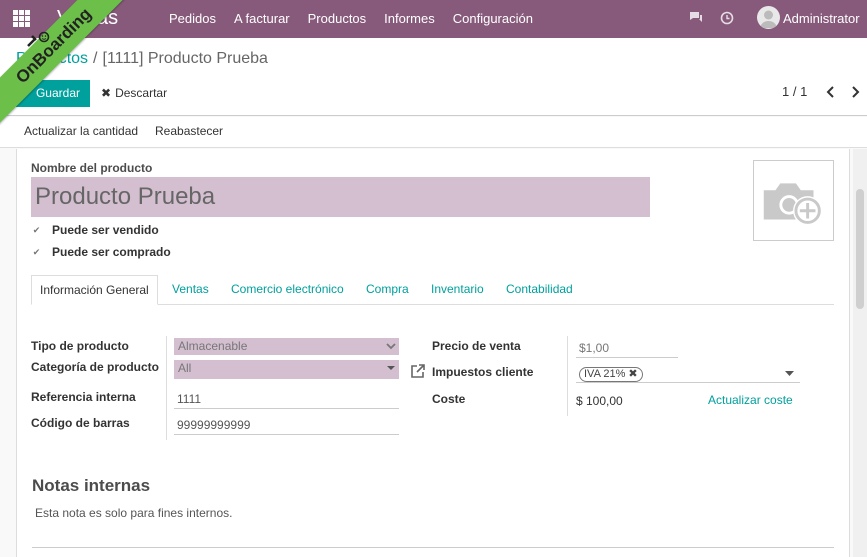 Image resolution: width=867 pixels, height=557 pixels. Describe the element at coordinates (449, 399) in the screenshot. I see `cost-label: Coste` at that location.